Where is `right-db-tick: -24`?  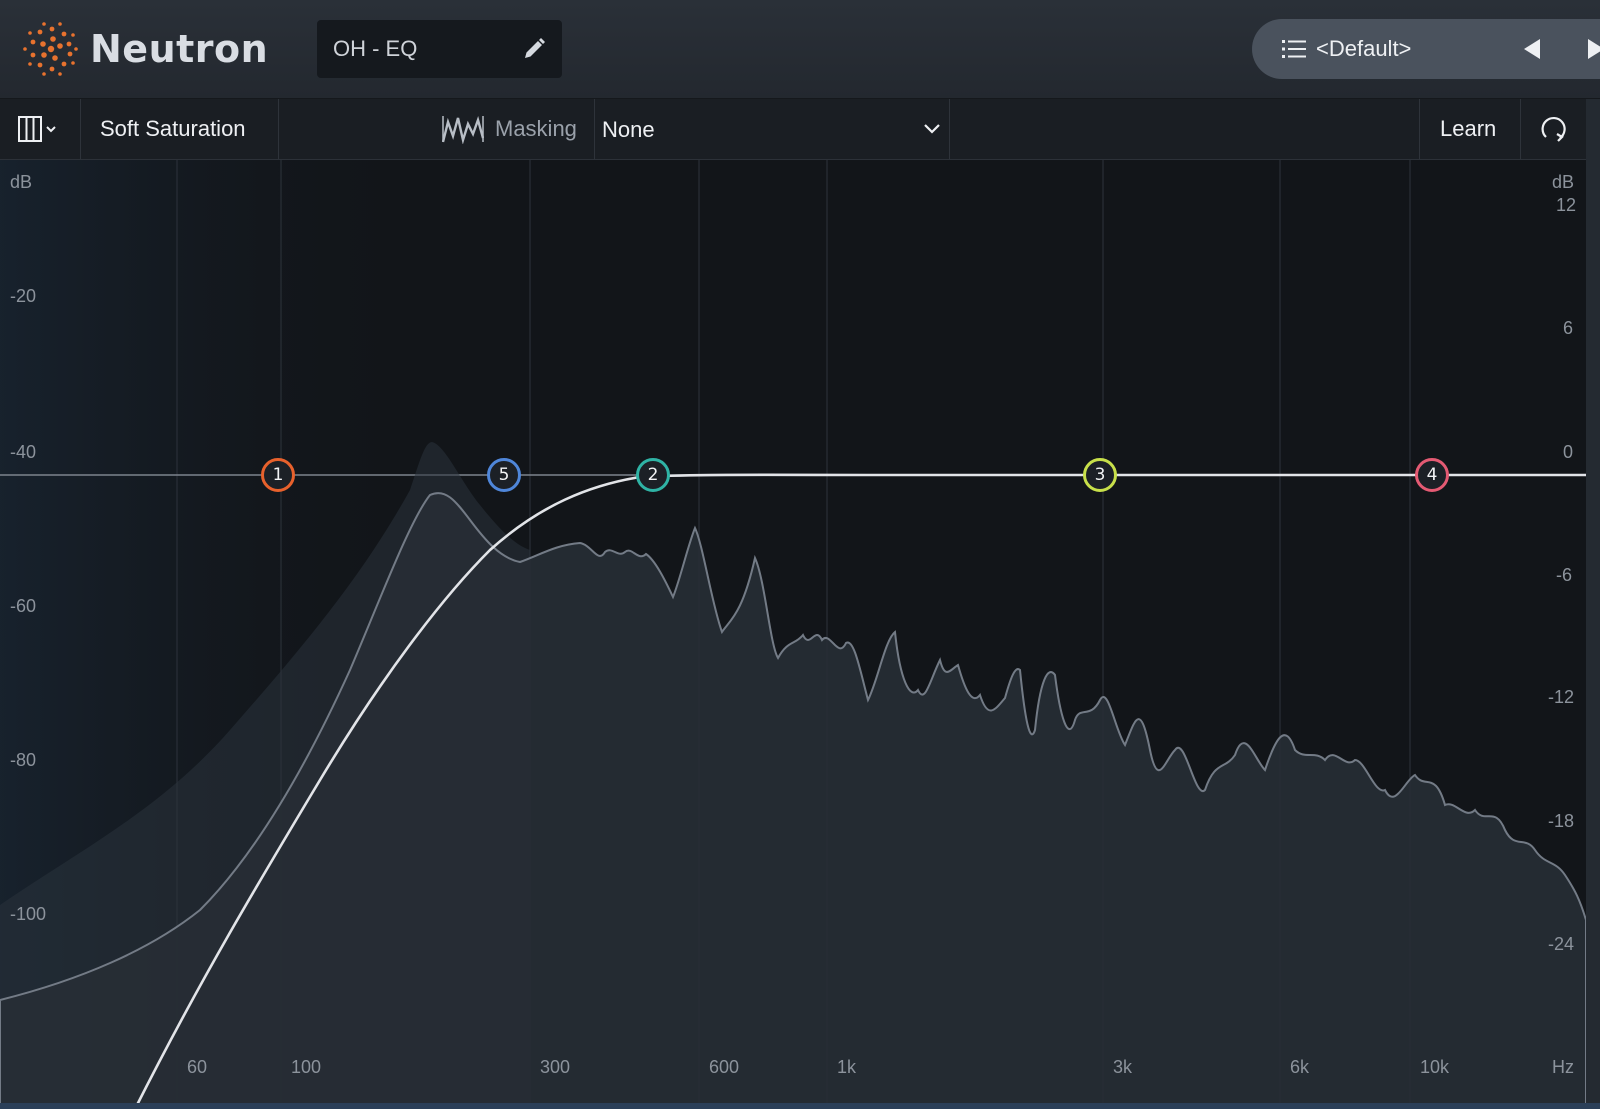
right-db-tick: -24 is located at coordinates (1561, 944).